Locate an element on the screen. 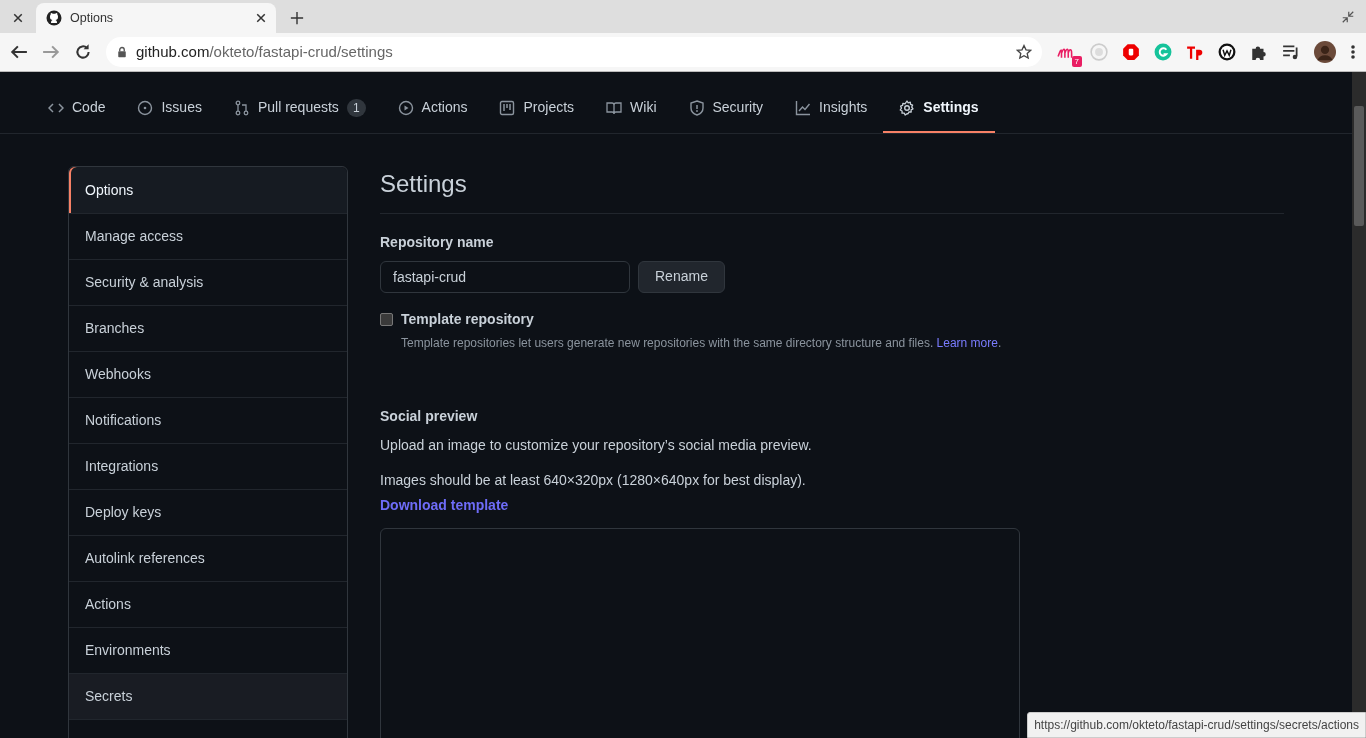 The image size is (1366, 738). url-text: github.com/okteto/fastapi-crud/settings is located at coordinates (265, 51).